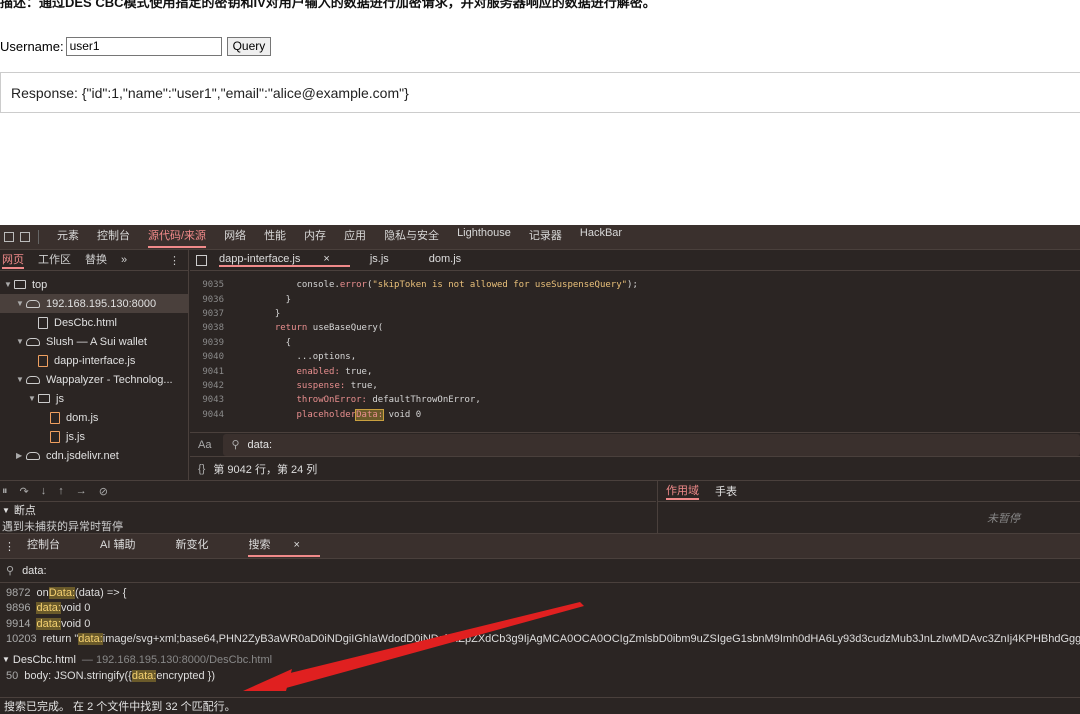 Image resolution: width=1080 pixels, height=714 pixels. What do you see at coordinates (651, 444) in the screenshot?
I see `find-input: ⚲ data:` at bounding box center [651, 444].